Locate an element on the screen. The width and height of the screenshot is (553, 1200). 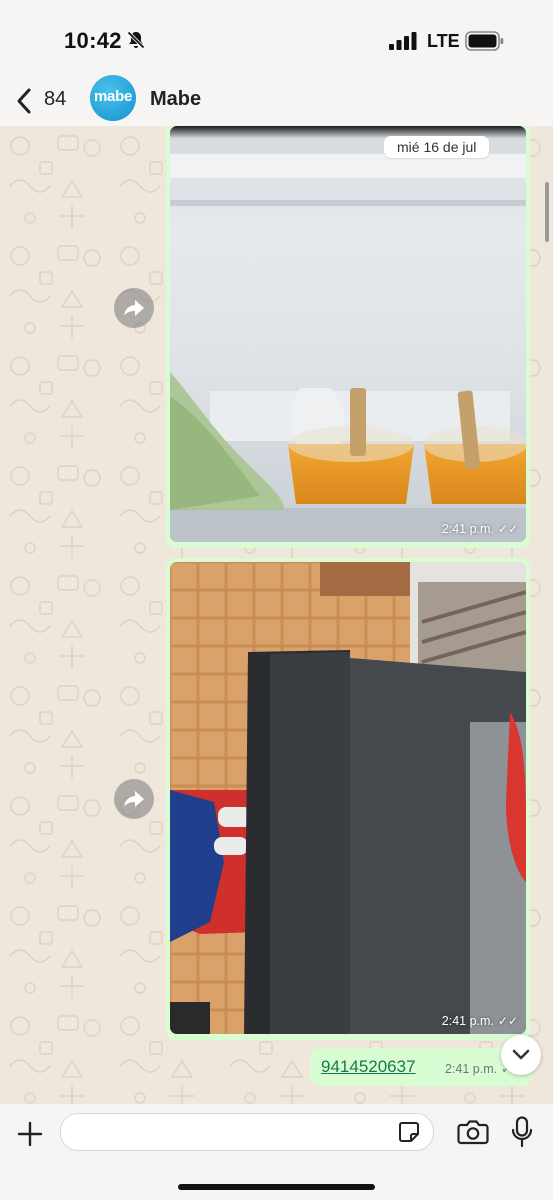
date-chip: mié 16 de jul is located at coordinates (437, 147).